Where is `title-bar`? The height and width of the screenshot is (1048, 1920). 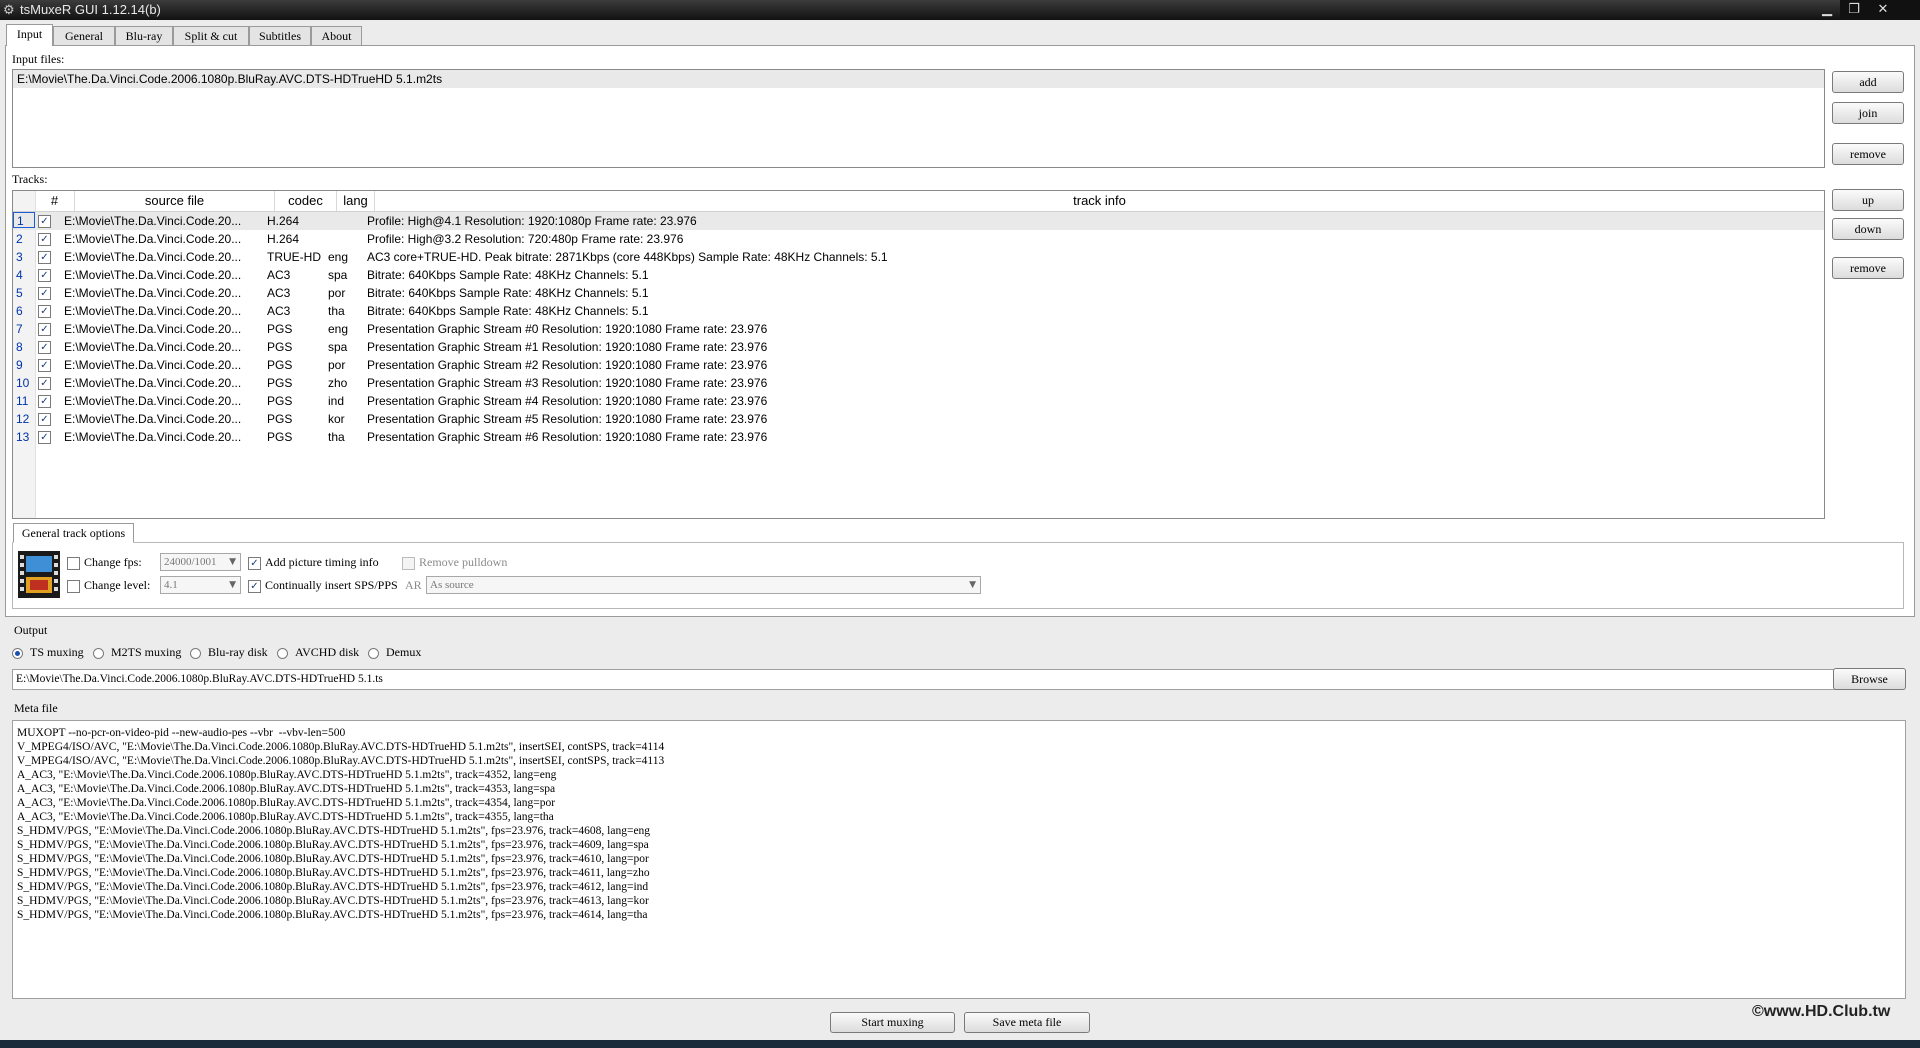 title-bar is located at coordinates (960, 10).